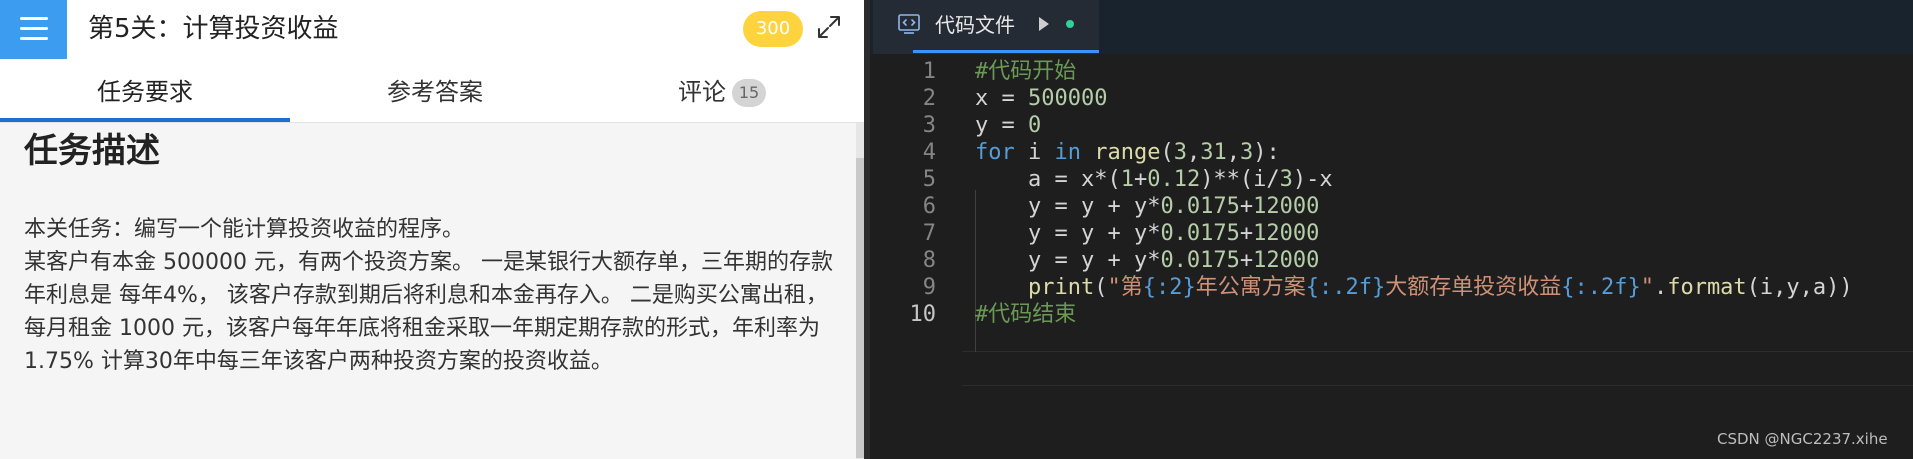  Describe the element at coordinates (860, 308) in the screenshot. I see `scrollbar-thumb` at that location.